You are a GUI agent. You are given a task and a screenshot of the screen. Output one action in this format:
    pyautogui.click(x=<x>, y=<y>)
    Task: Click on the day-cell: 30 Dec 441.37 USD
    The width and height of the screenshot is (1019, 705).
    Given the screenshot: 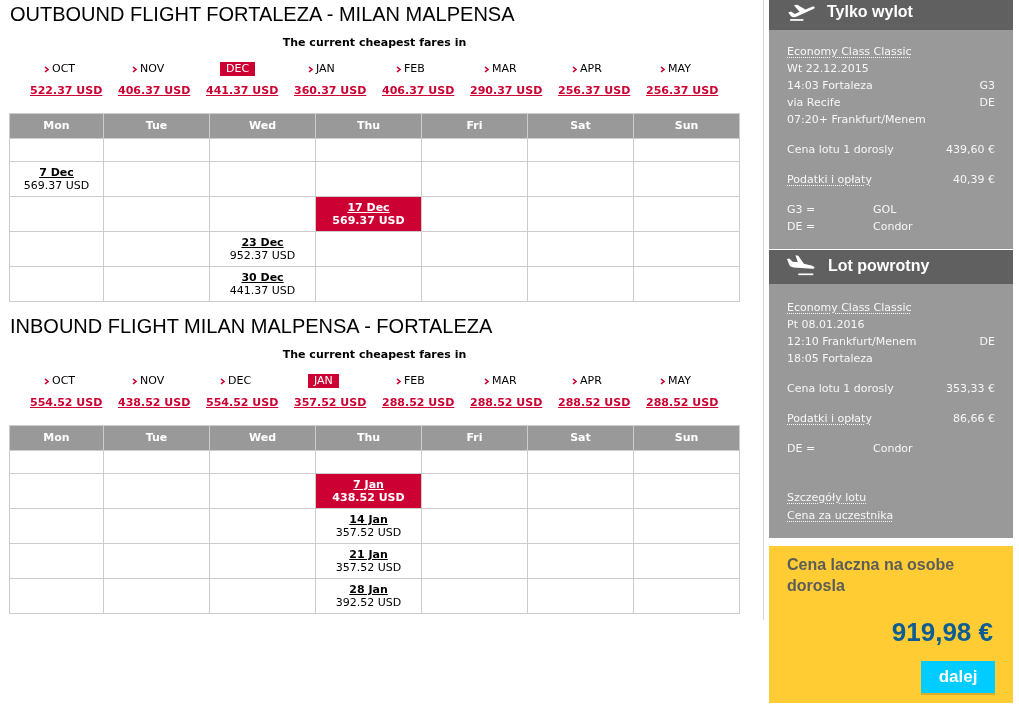 What is the action you would take?
    pyautogui.click(x=262, y=284)
    